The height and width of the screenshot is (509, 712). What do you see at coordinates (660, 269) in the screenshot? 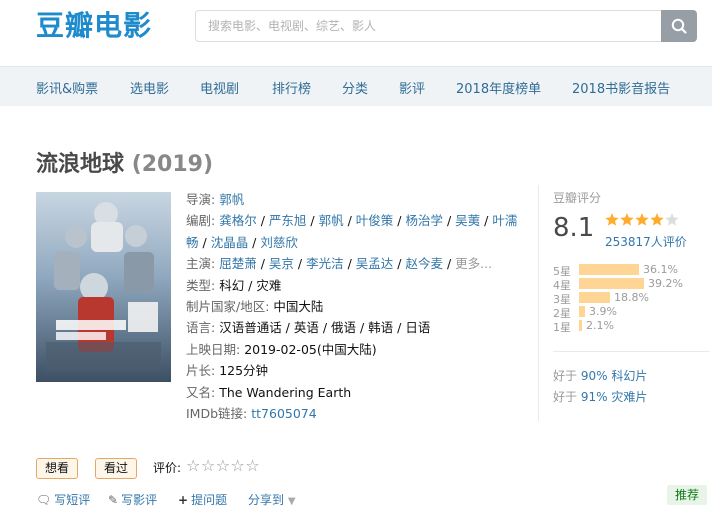
I see `rating-percent: 36.1%` at bounding box center [660, 269].